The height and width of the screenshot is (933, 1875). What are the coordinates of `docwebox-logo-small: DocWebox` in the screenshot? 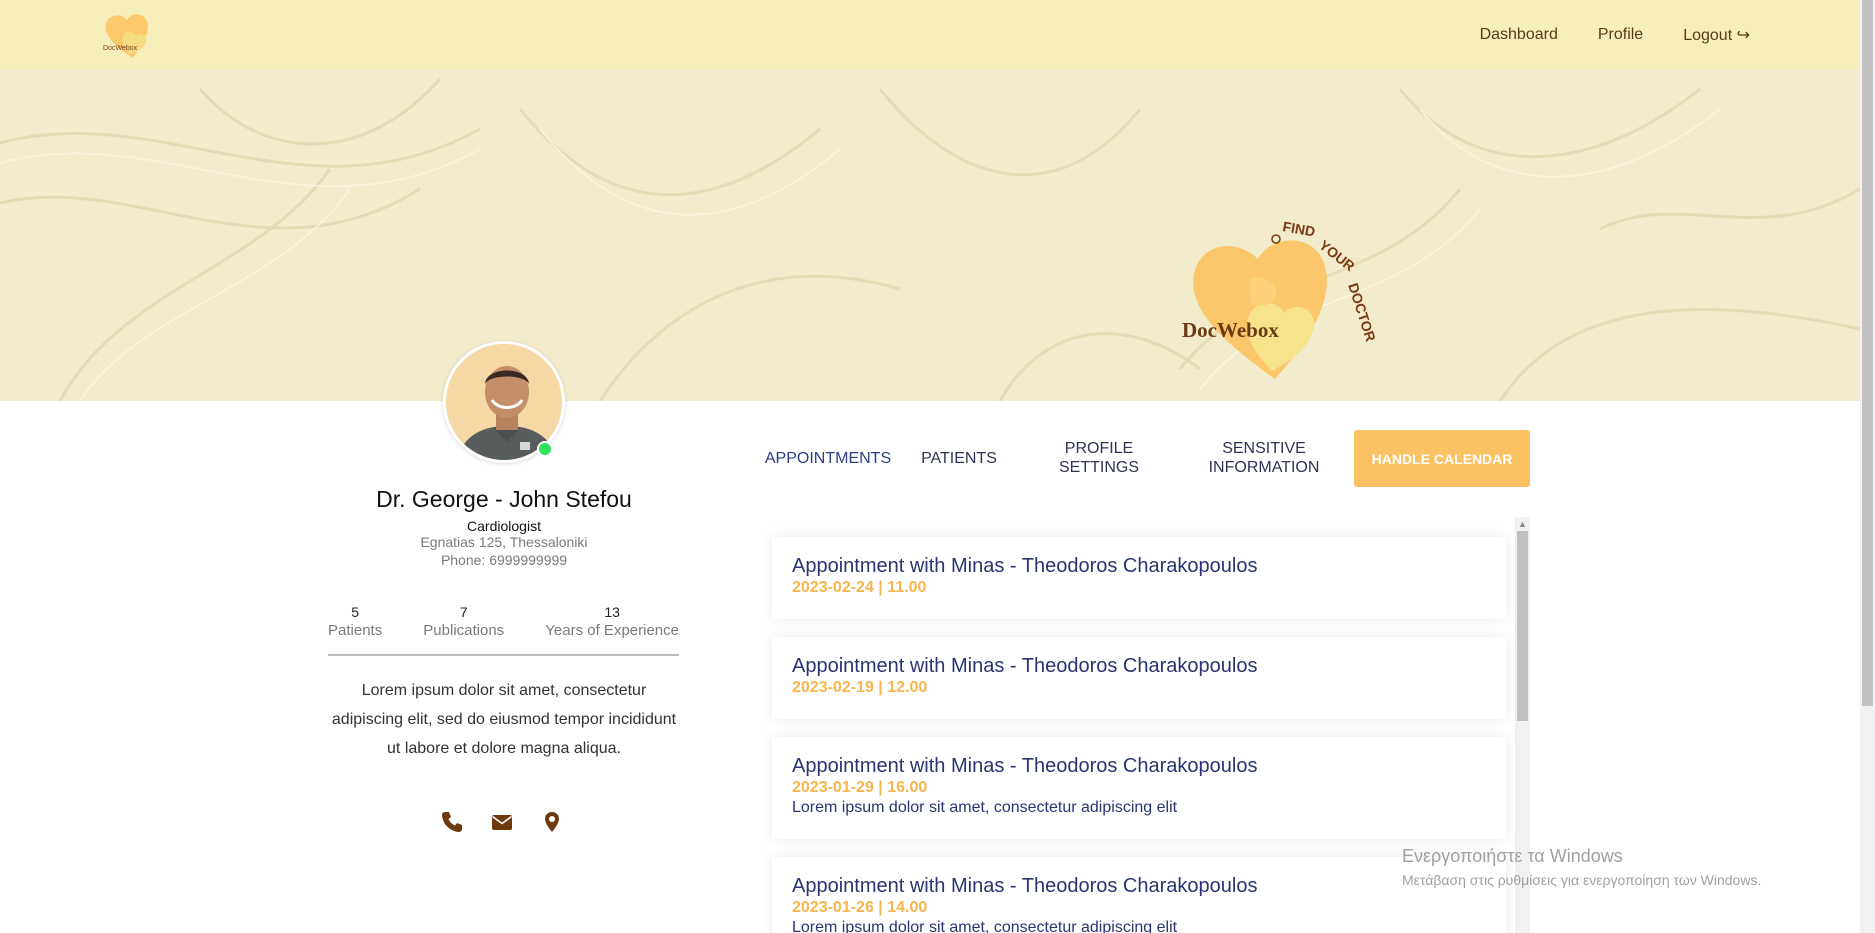 It's located at (133, 35).